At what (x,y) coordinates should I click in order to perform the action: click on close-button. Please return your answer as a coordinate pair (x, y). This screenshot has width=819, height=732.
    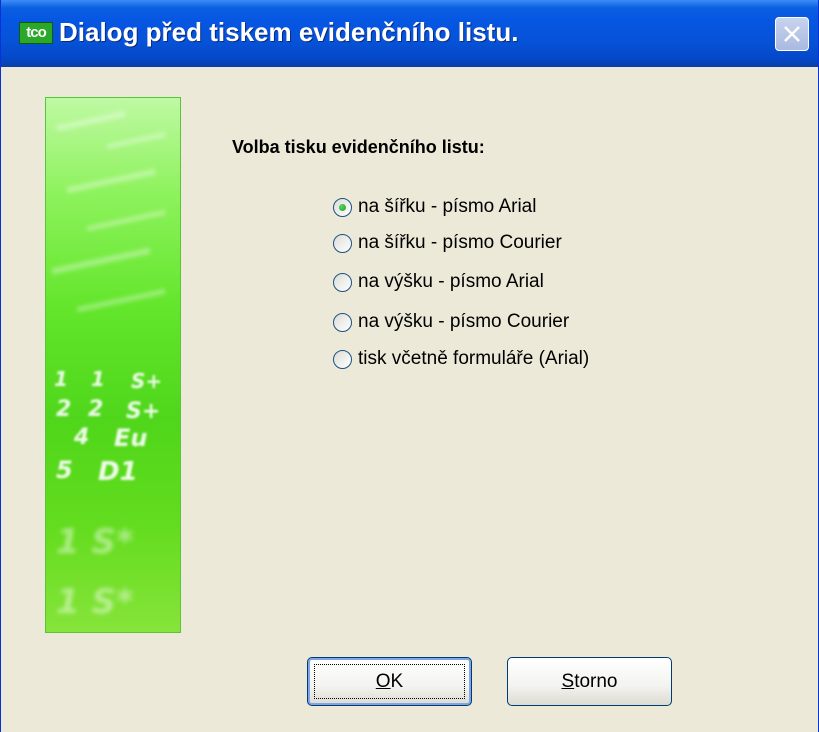
    Looking at the image, I should click on (792, 34).